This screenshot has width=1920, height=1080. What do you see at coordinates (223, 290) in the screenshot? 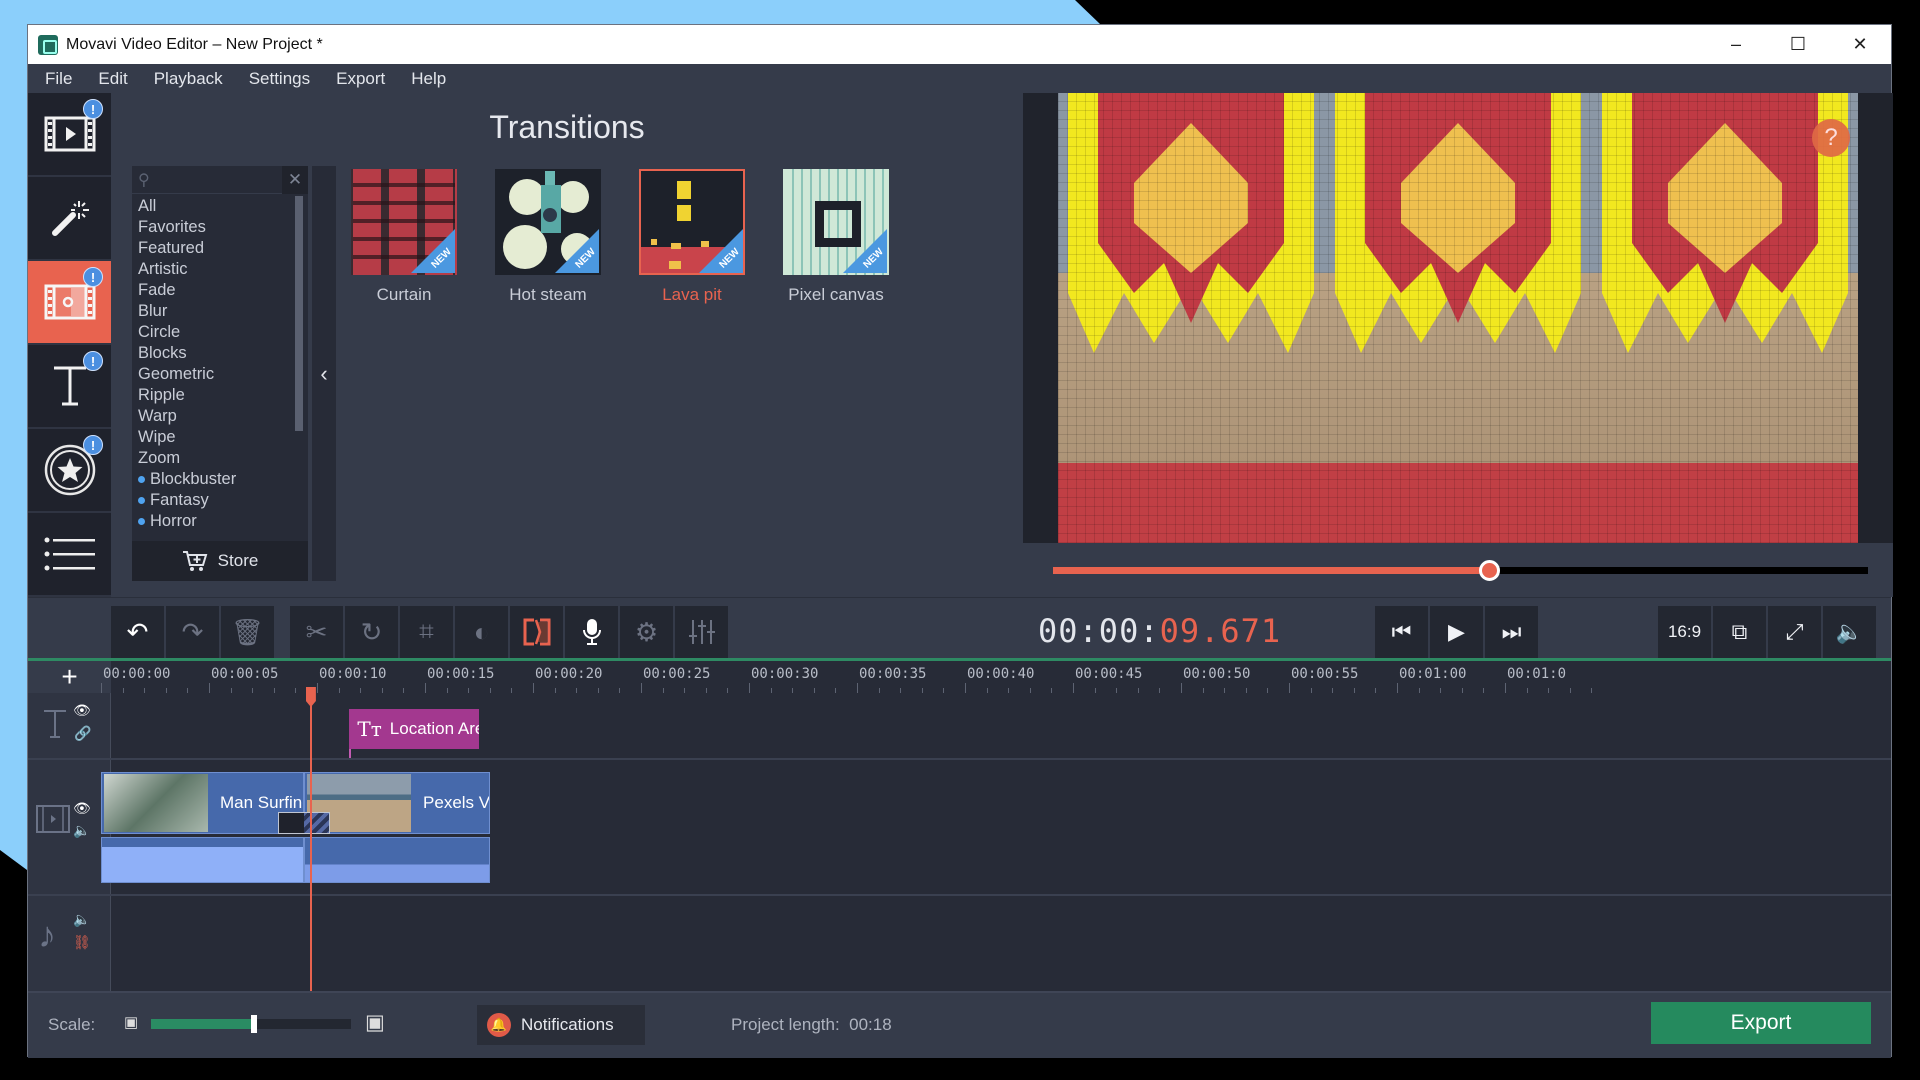
I see `category-item: Fade` at bounding box center [223, 290].